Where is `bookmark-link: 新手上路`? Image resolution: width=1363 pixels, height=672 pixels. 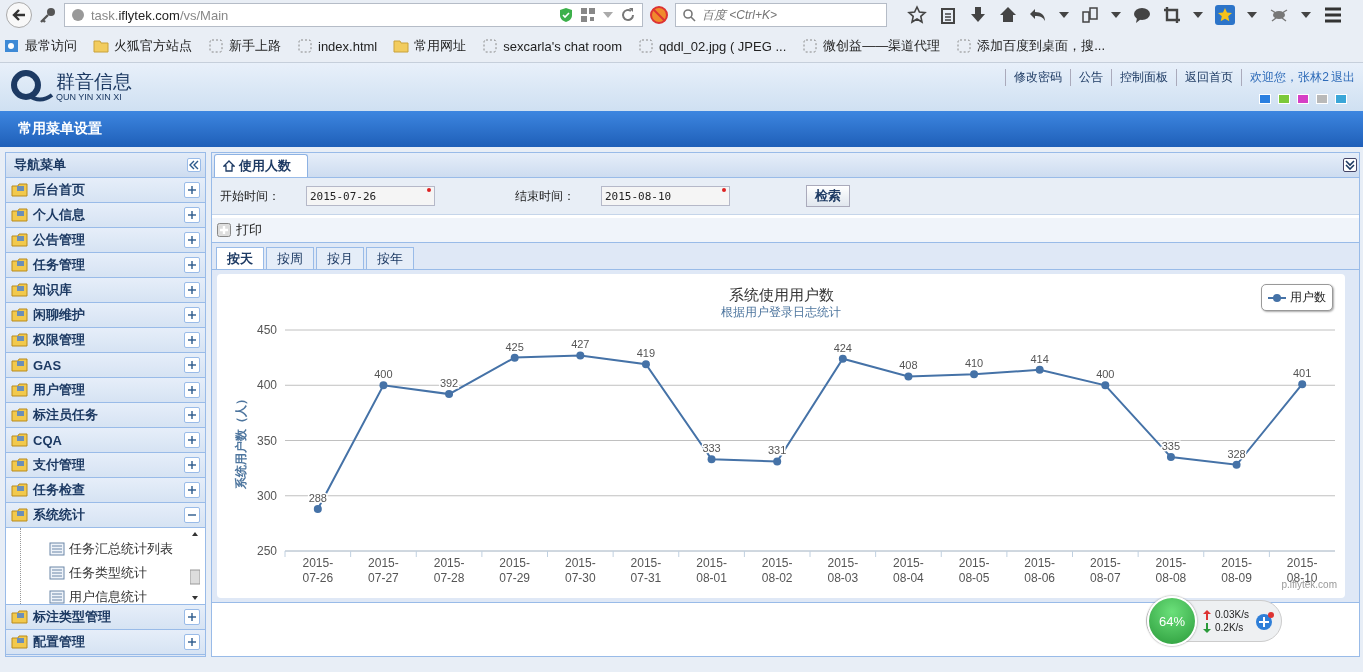 bookmark-link: 新手上路 is located at coordinates (244, 46).